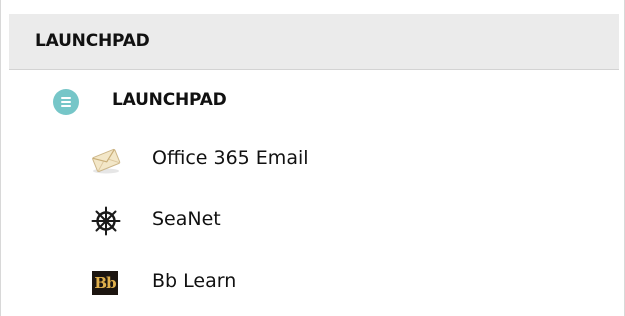 The height and width of the screenshot is (316, 625). What do you see at coordinates (106, 221) in the screenshot?
I see `ship-wheel-icon` at bounding box center [106, 221].